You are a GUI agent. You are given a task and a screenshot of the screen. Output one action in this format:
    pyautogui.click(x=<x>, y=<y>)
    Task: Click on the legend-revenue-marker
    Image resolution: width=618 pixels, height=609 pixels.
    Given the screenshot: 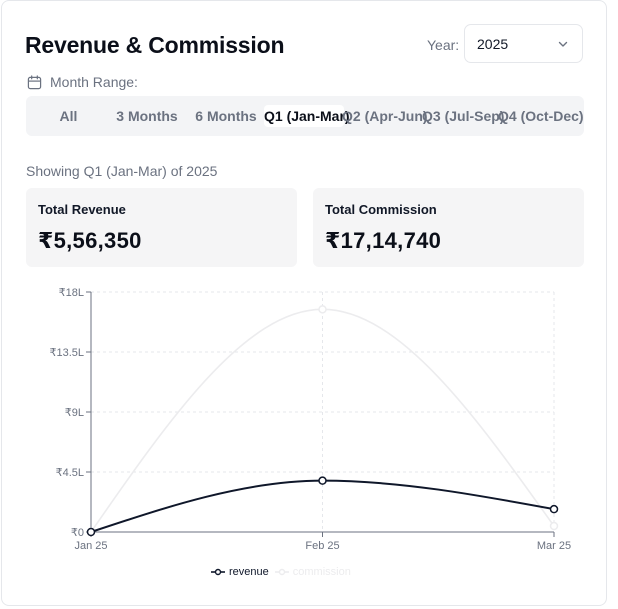 What is the action you would take?
    pyautogui.click(x=218, y=572)
    